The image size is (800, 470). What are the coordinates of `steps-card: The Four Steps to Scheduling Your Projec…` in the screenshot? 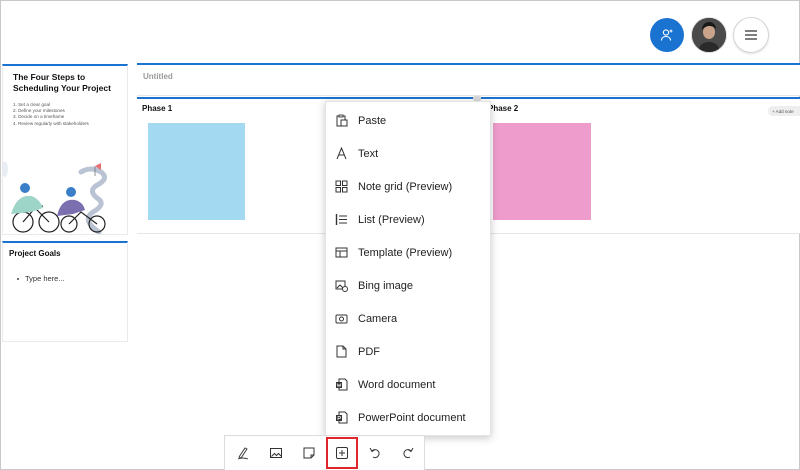 It's located at (65, 149).